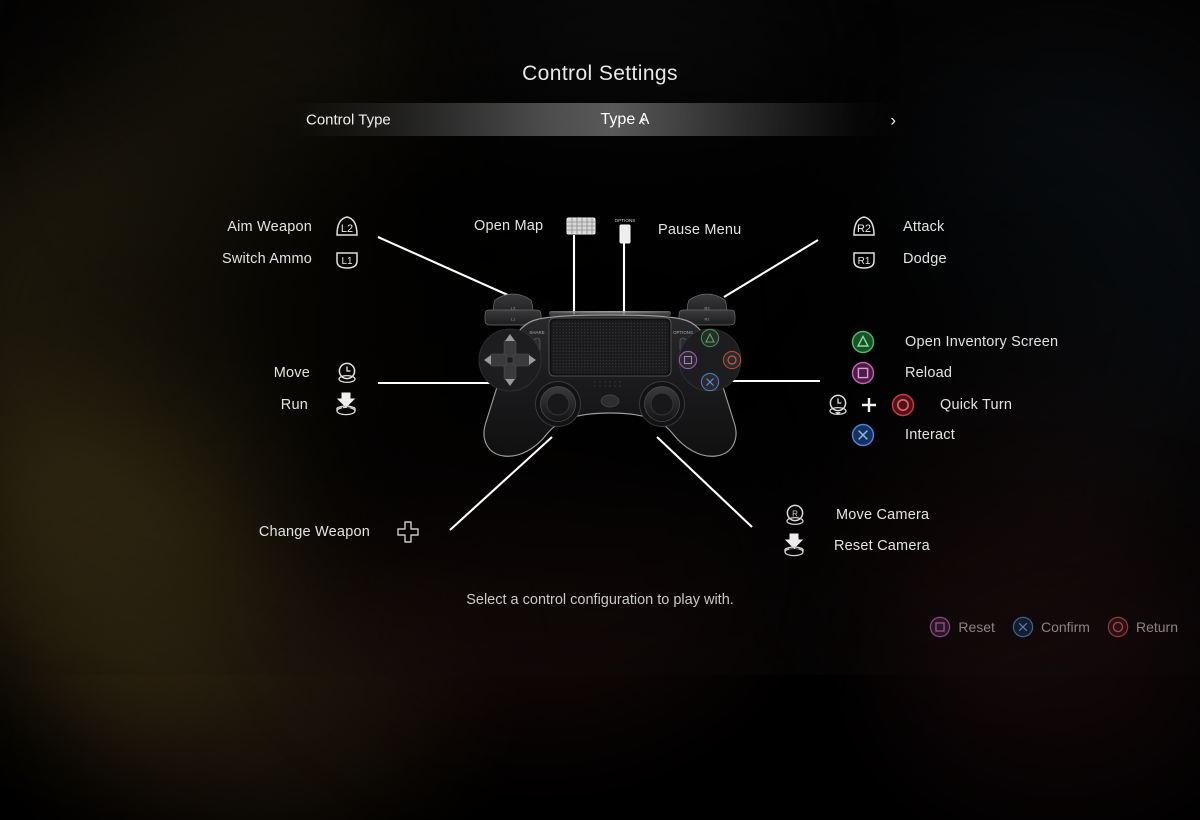 The height and width of the screenshot is (820, 1200). What do you see at coordinates (294, 405) in the screenshot?
I see `mapping-label: Run` at bounding box center [294, 405].